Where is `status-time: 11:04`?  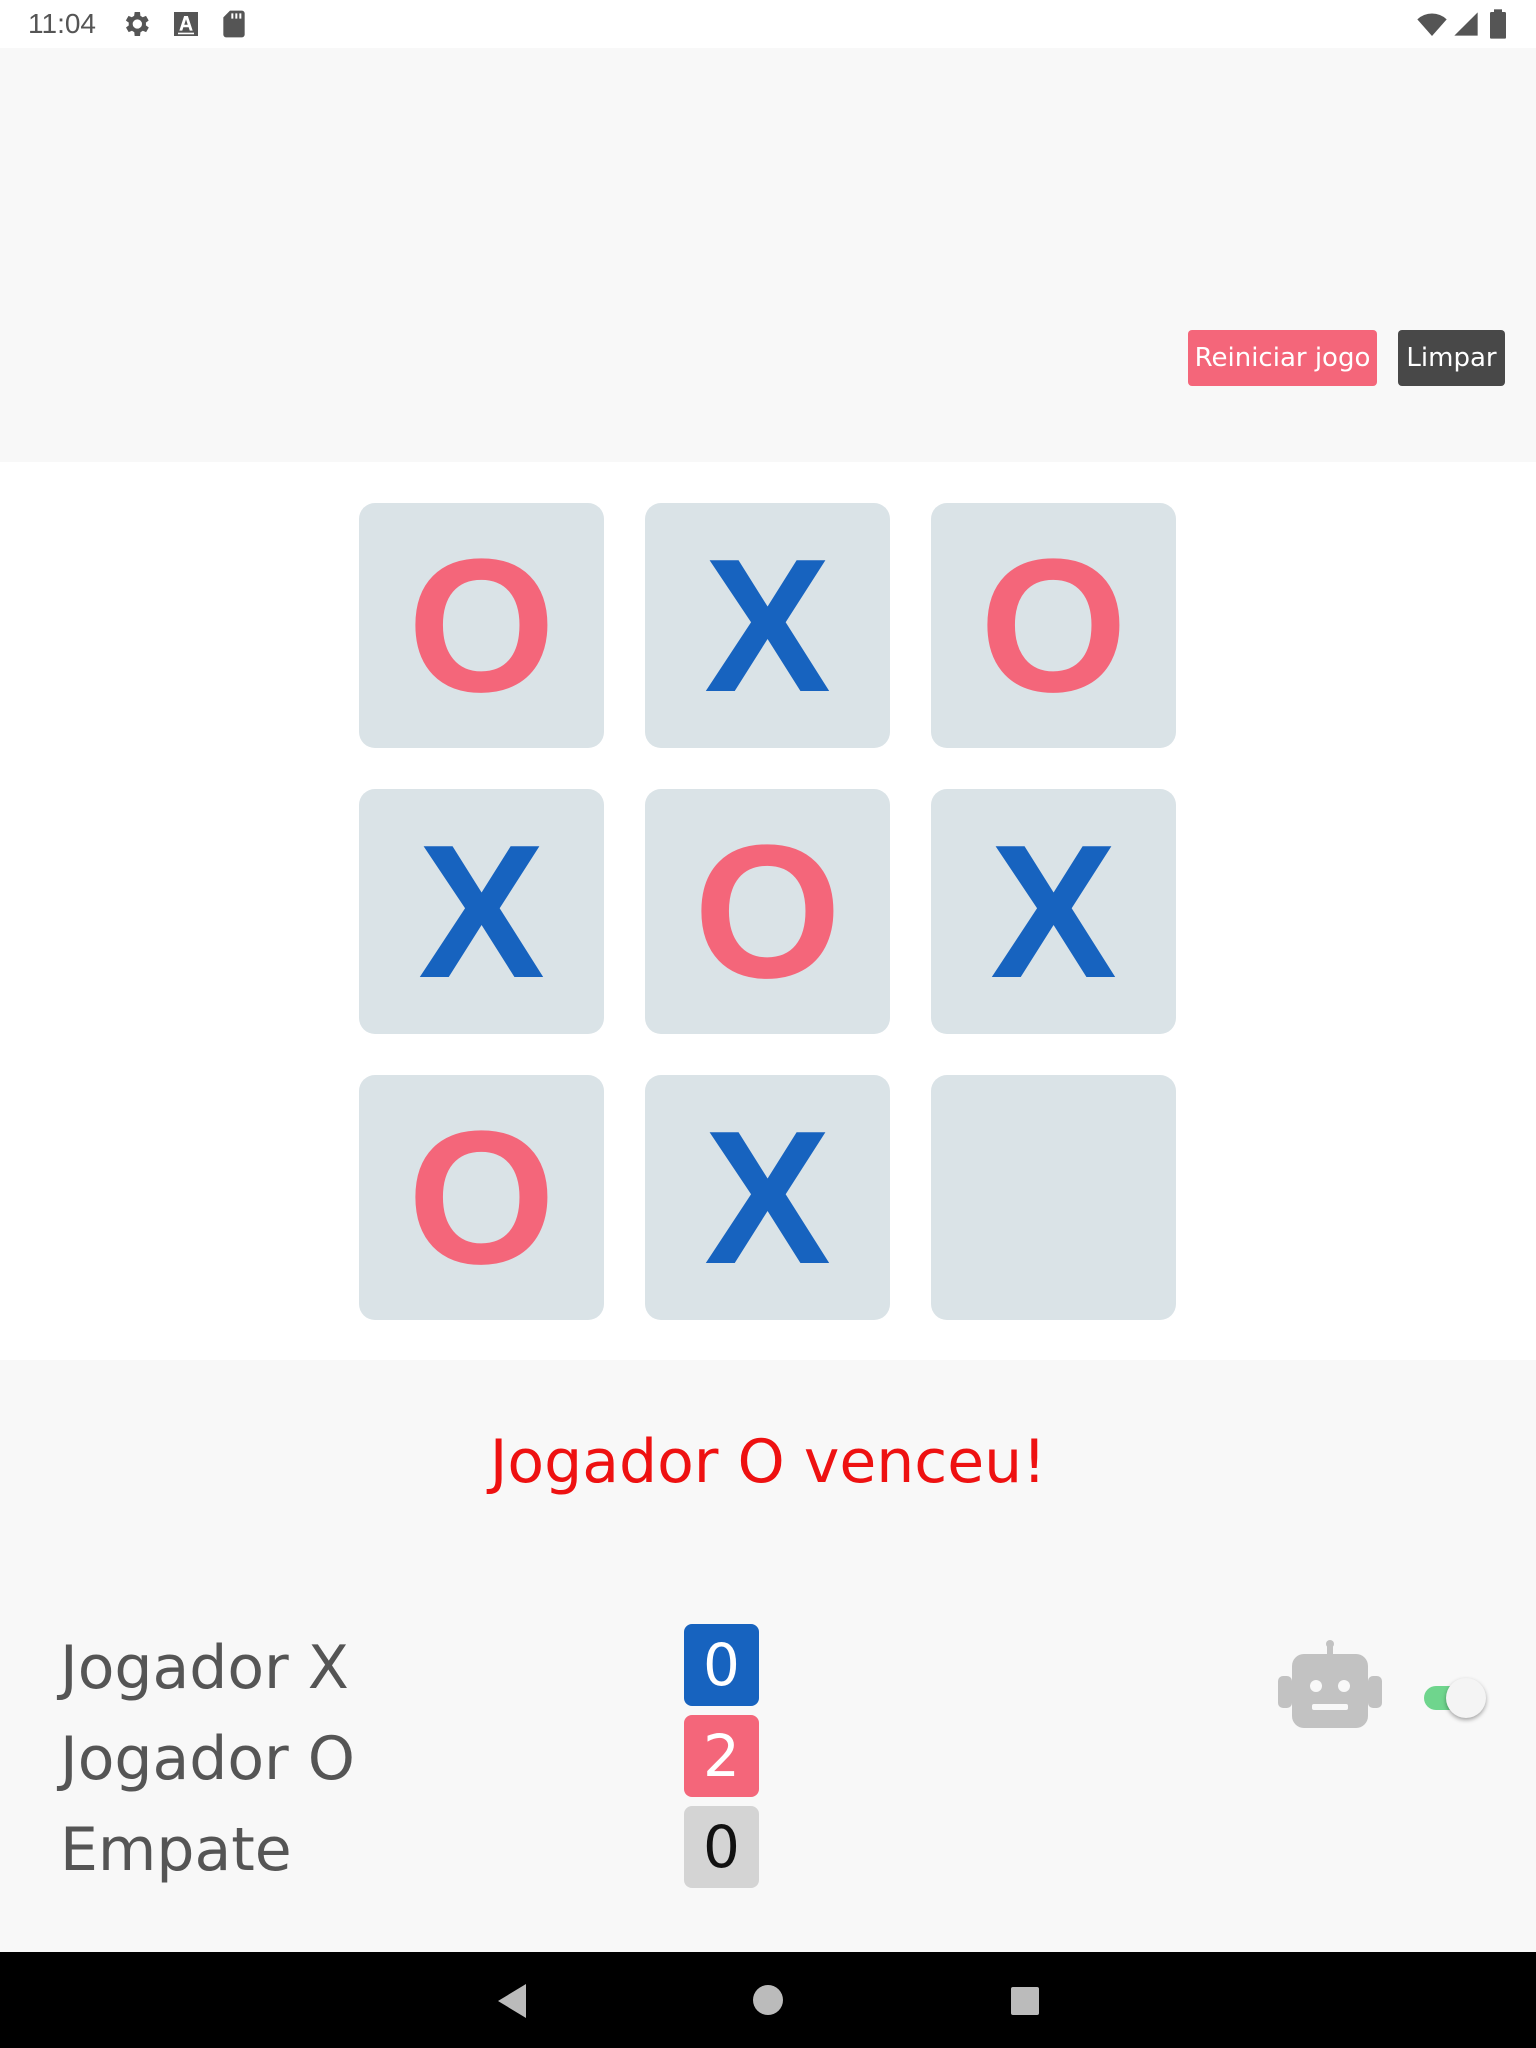
status-time: 11:04 is located at coordinates (62, 23).